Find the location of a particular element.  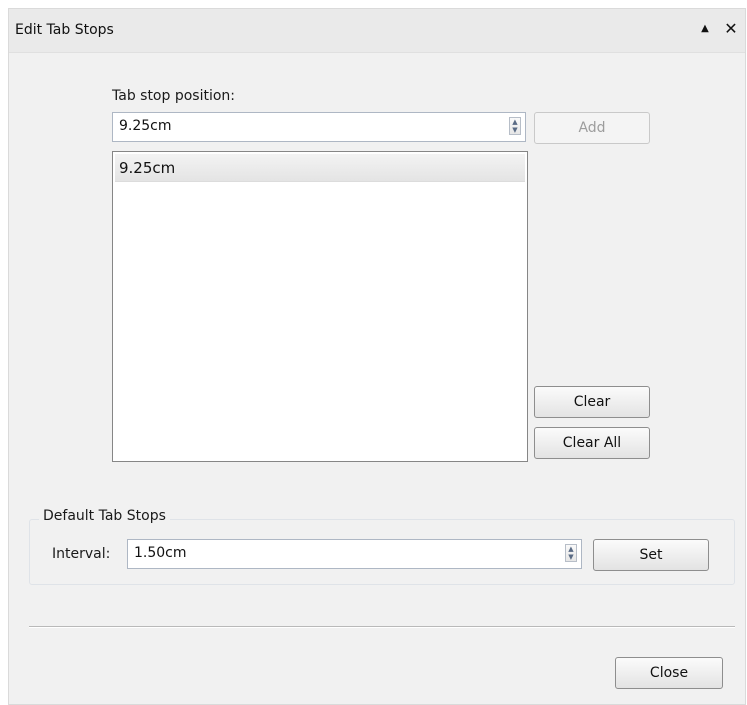

collapse-icon: ▲ is located at coordinates (705, 29).